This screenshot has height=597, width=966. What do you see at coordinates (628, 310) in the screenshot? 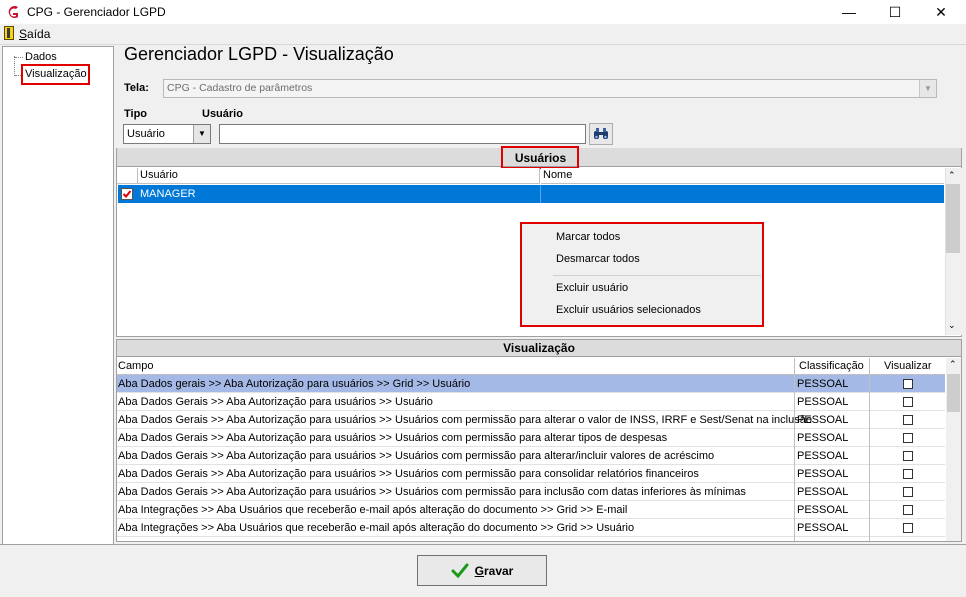
I see `menu-item-excluir-selecionados: Excluir usuários selecionados` at bounding box center [628, 310].